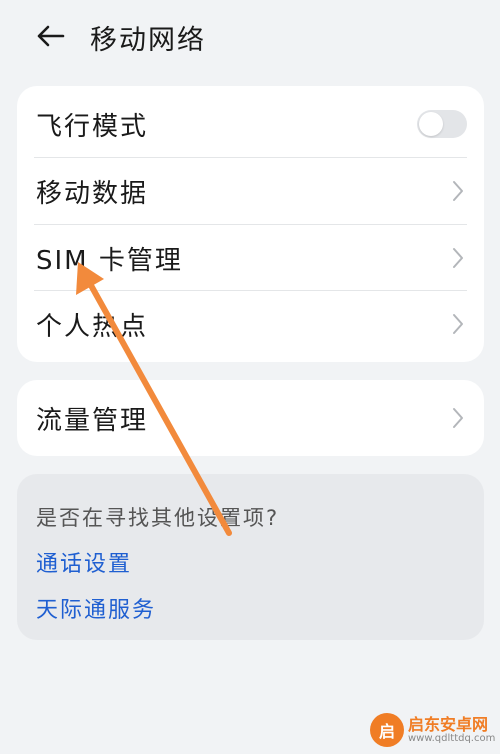 The image size is (500, 754). I want to click on airplane-mode-toggle, so click(442, 124).